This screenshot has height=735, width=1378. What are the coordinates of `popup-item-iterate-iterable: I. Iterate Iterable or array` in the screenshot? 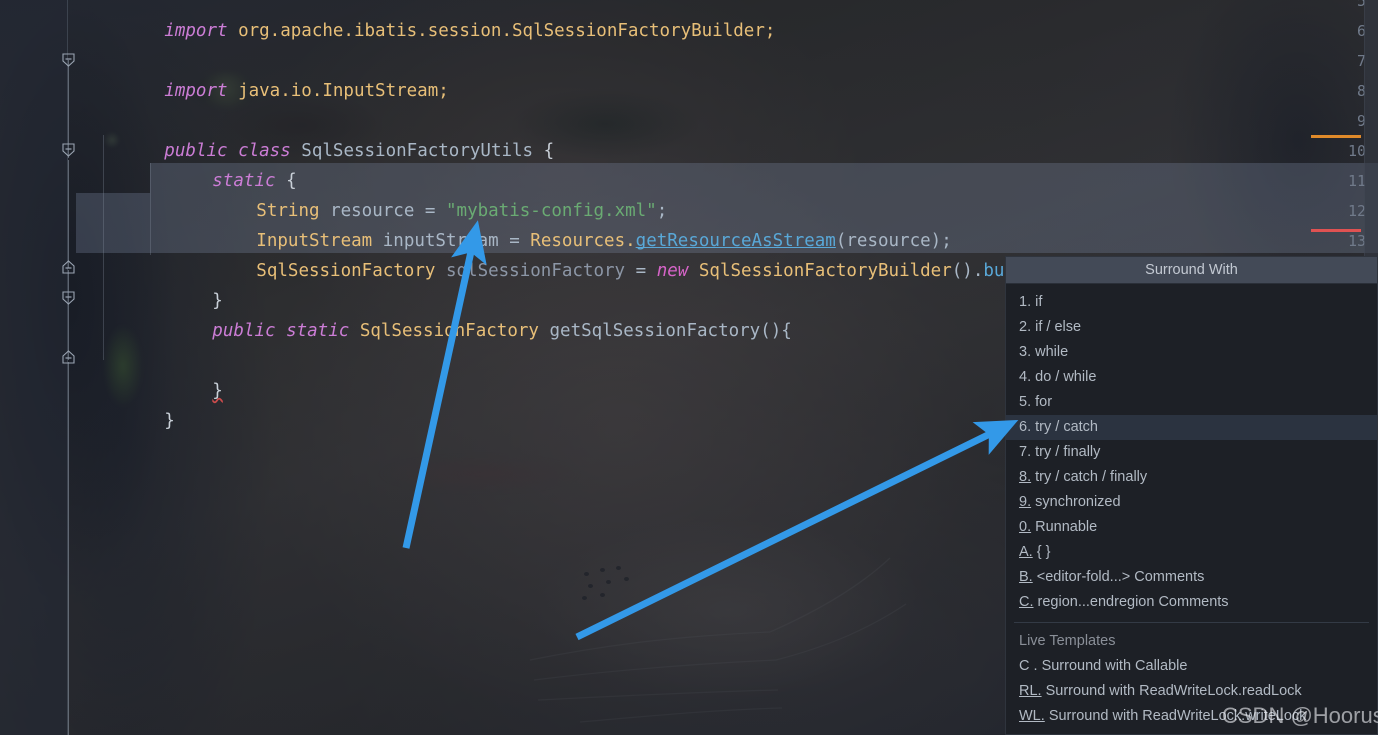 It's located at (1191, 731).